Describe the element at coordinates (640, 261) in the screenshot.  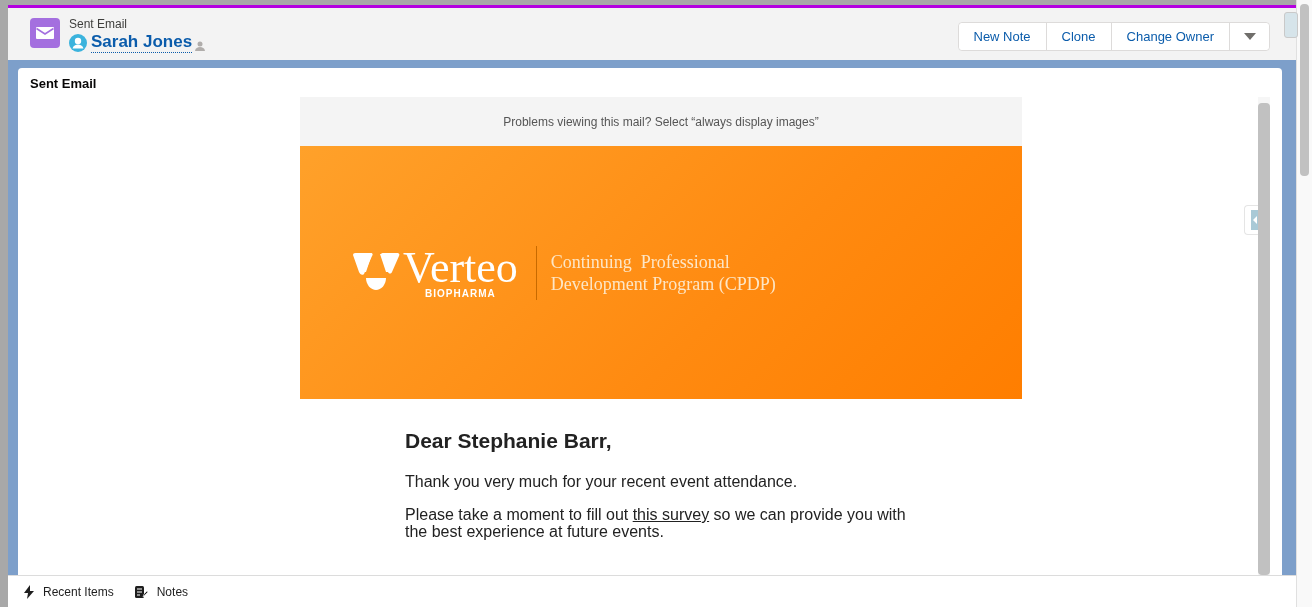
I see `tagline-text: Continuing Professional` at that location.